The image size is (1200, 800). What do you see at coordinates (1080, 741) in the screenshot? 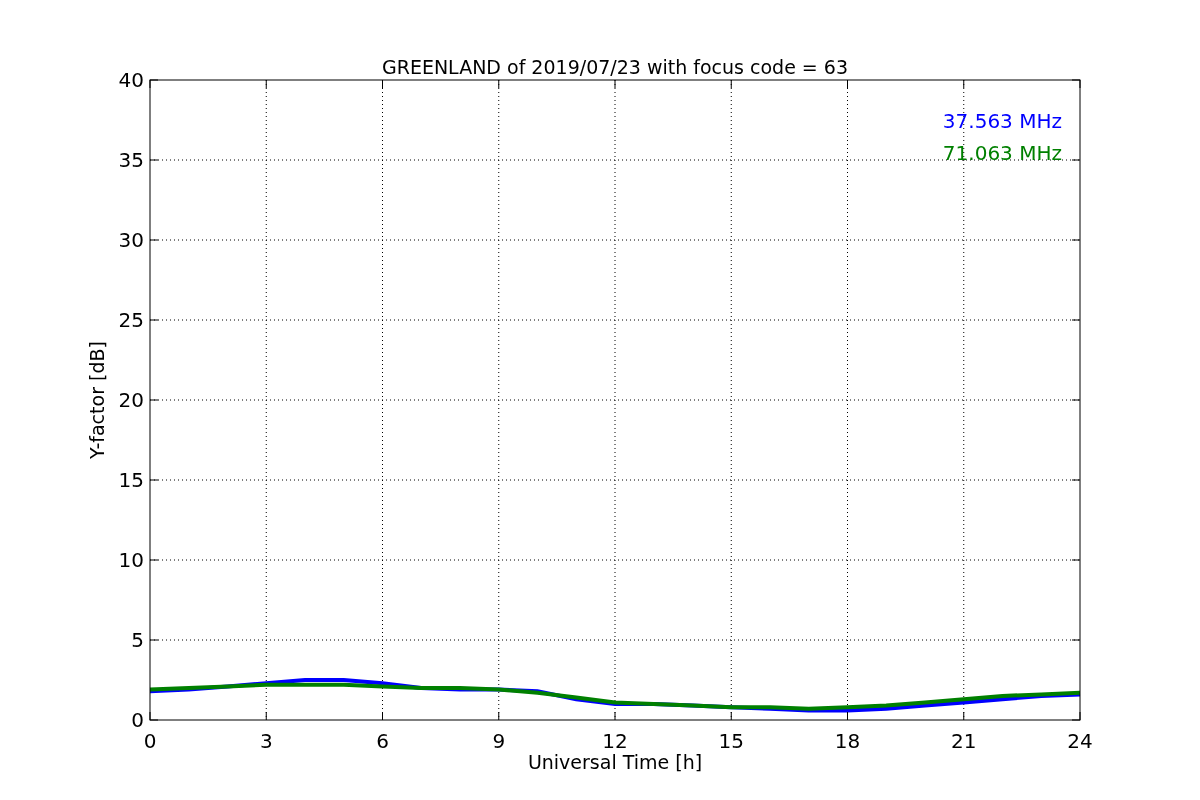
I see `x-tick-label: 24` at bounding box center [1080, 741].